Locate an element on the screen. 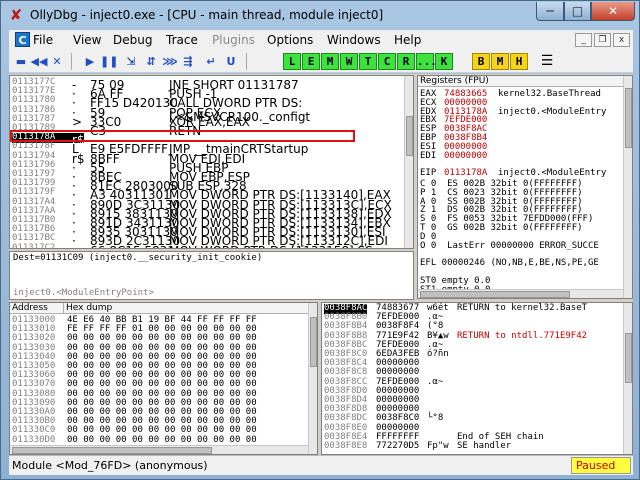 The image size is (640, 480). dump-hscrollbar is located at coordinates (159, 449).